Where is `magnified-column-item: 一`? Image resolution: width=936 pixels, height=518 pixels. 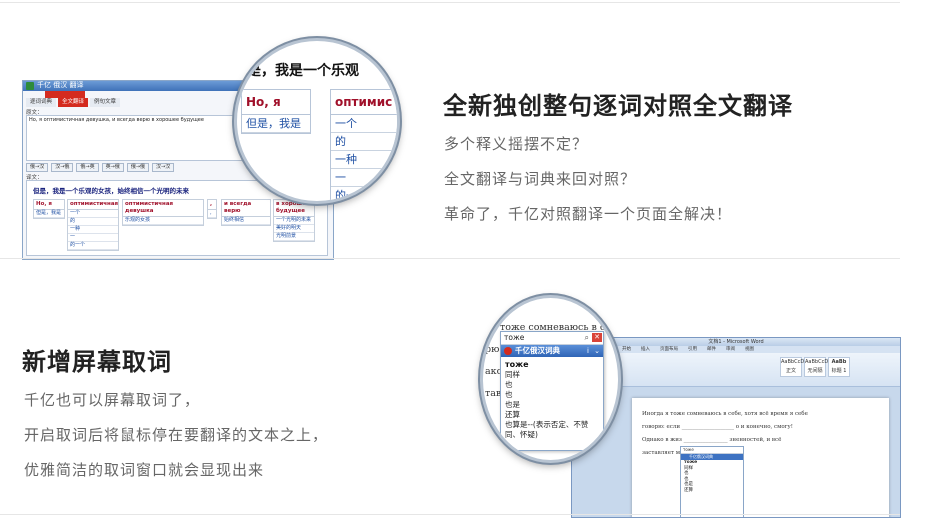 magnified-column-item: 一 is located at coordinates (364, 178).